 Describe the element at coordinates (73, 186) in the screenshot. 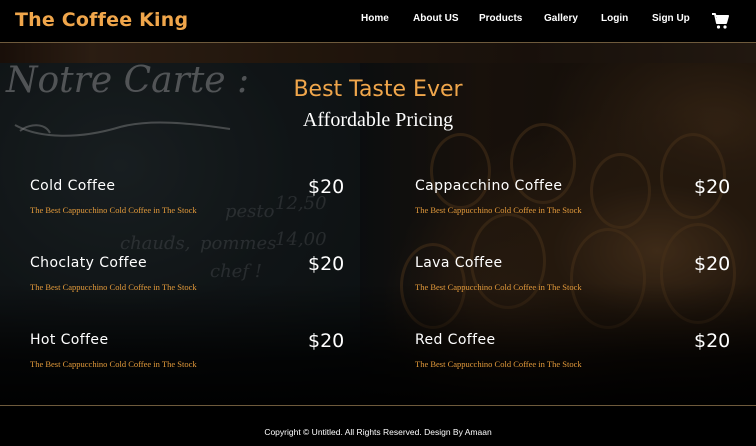

I see `menu-item-name: Cold Coffee` at that location.